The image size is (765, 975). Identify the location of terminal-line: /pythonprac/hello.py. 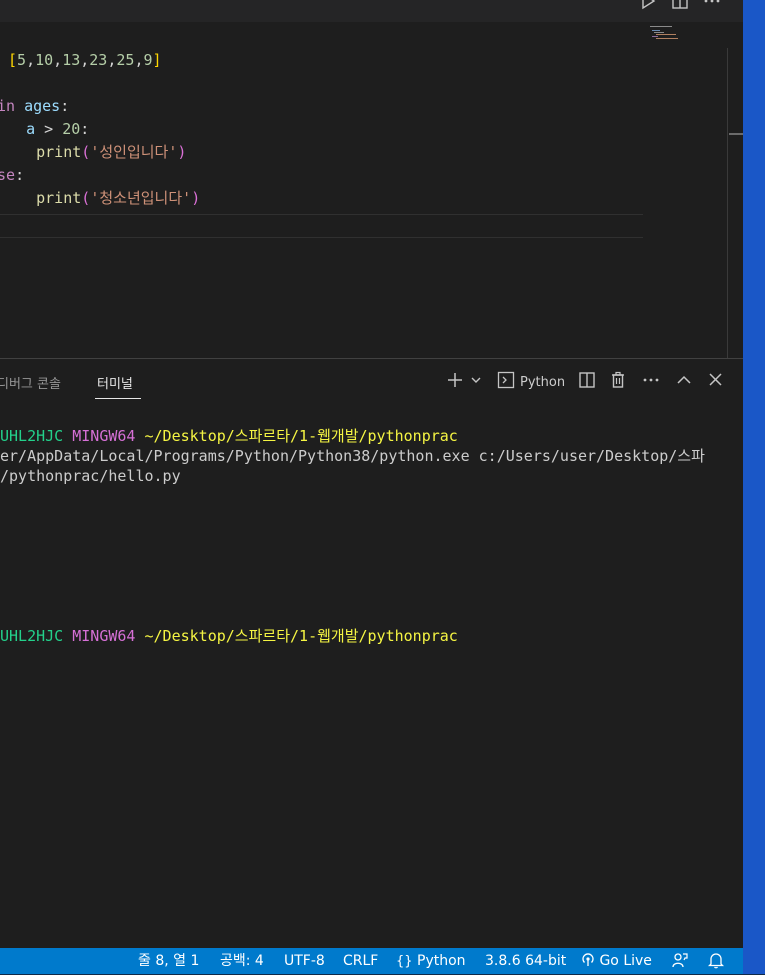
(90, 476).